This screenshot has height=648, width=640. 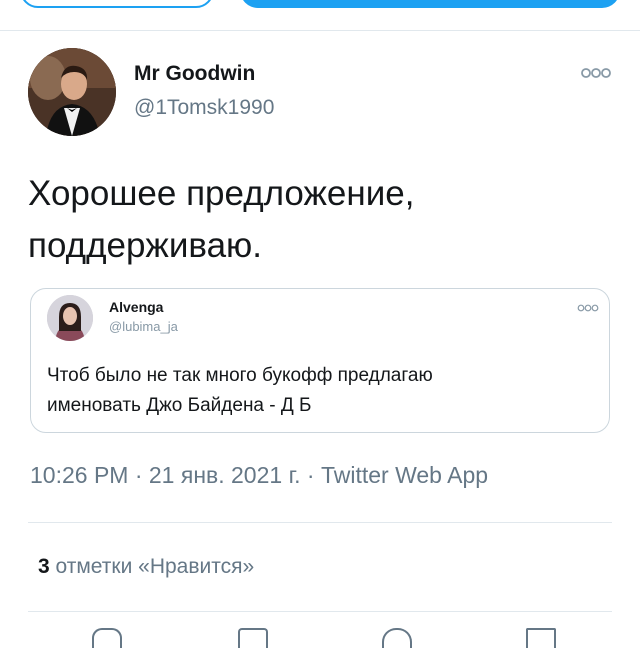 I want to click on like-icon, so click(x=397, y=638).